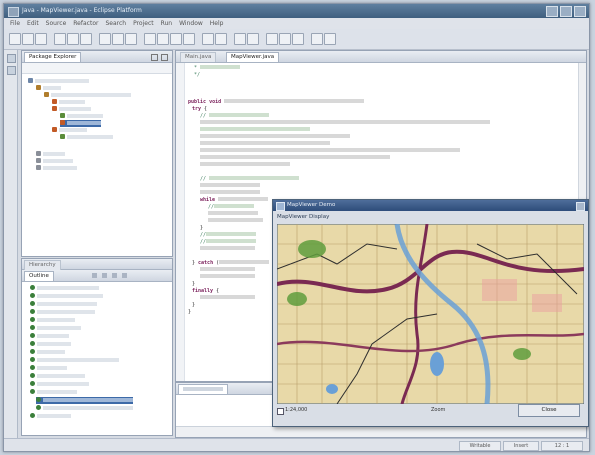 This screenshot has height=455, width=595. What do you see at coordinates (562, 446) in the screenshot?
I see `status-cursor-position: 12 : 1` at bounding box center [562, 446].